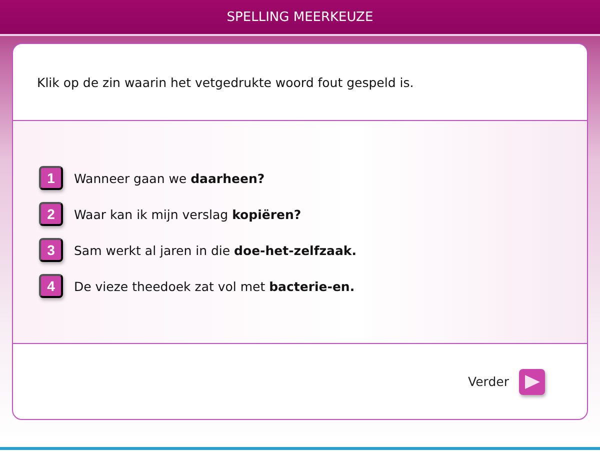 The width and height of the screenshot is (600, 452). I want to click on option-number-button: 3, so click(51, 250).